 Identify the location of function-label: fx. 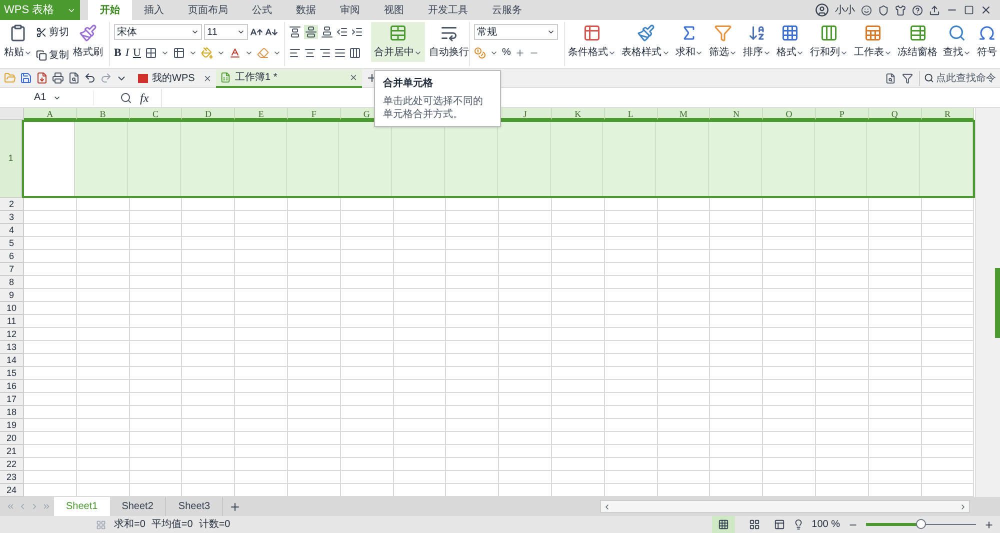
(144, 97).